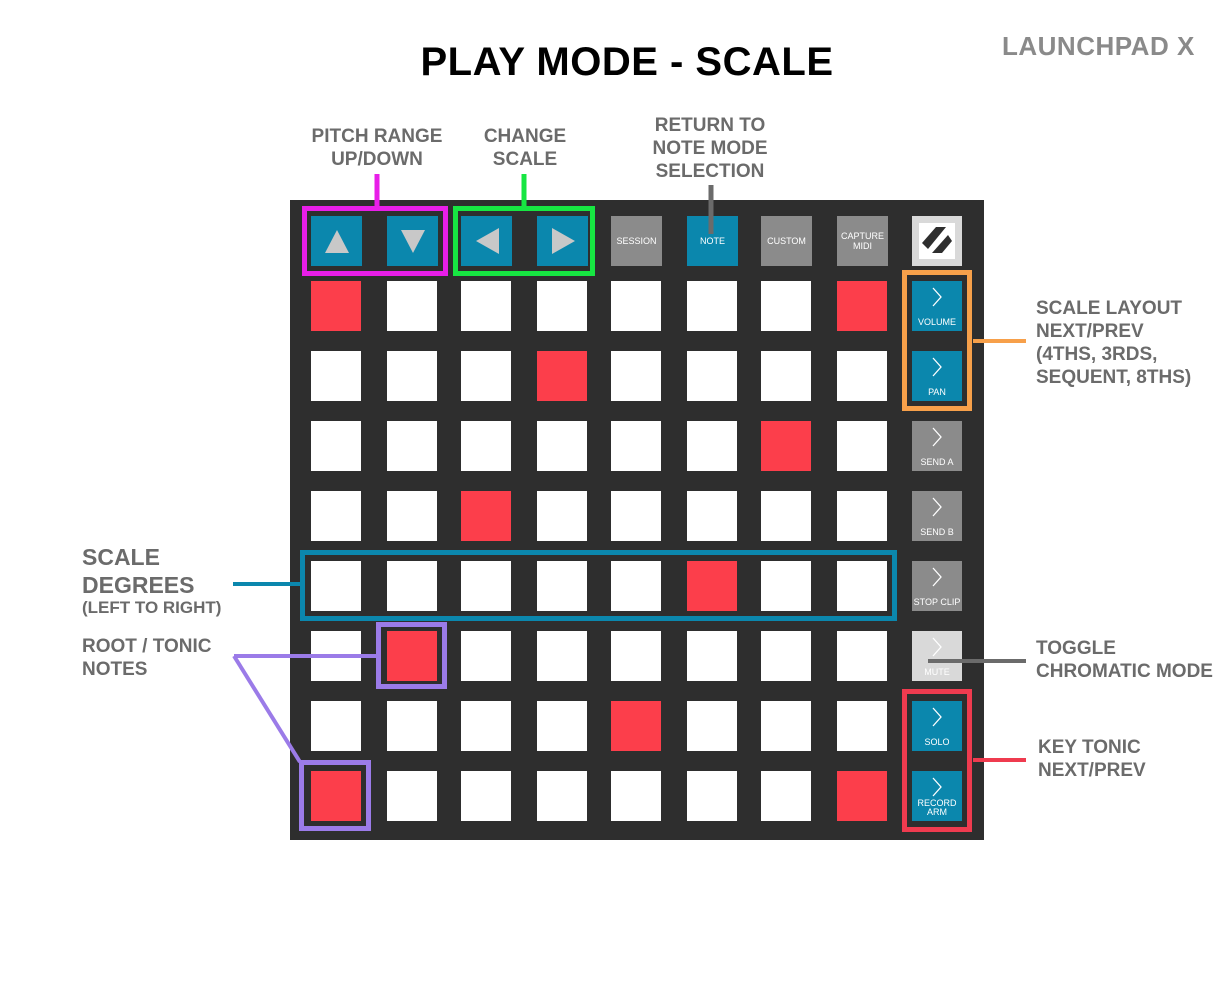 The image size is (1231, 982). Describe the element at coordinates (267, 709) in the screenshot. I see `root-pointer-diag` at that location.